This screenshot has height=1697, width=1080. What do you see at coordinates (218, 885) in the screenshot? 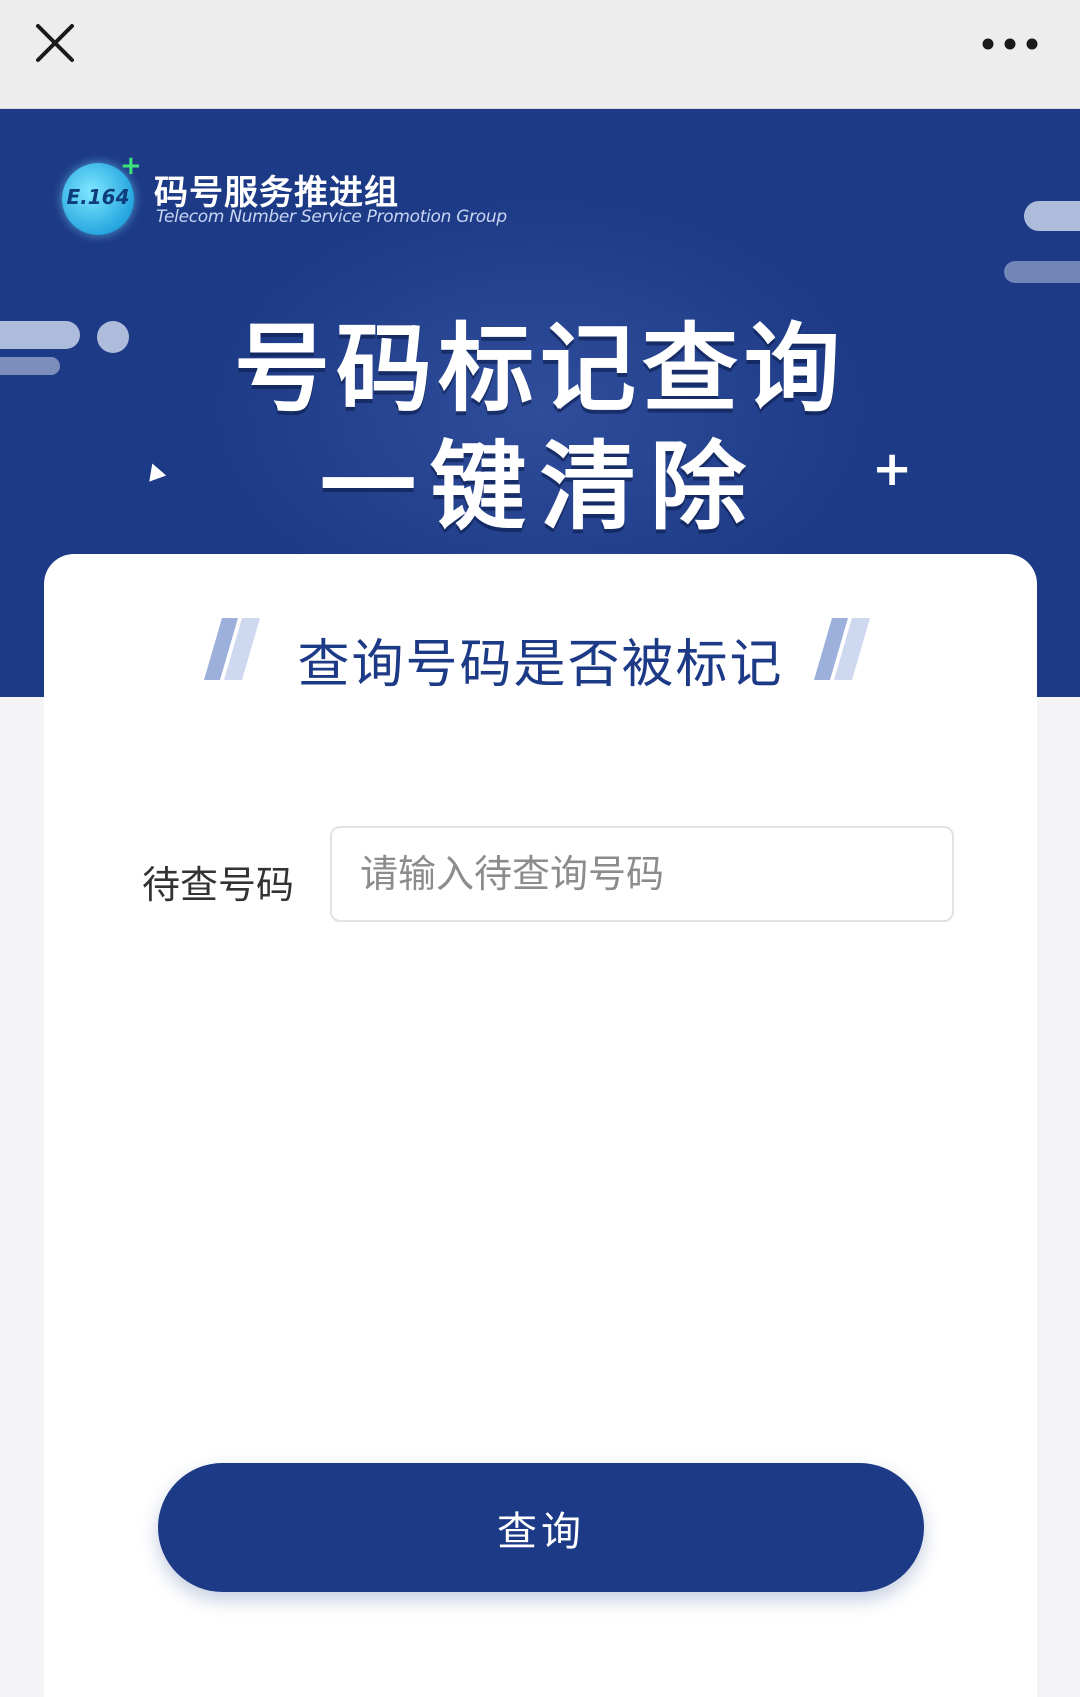
I see `phone-number-label: 待查号码` at bounding box center [218, 885].